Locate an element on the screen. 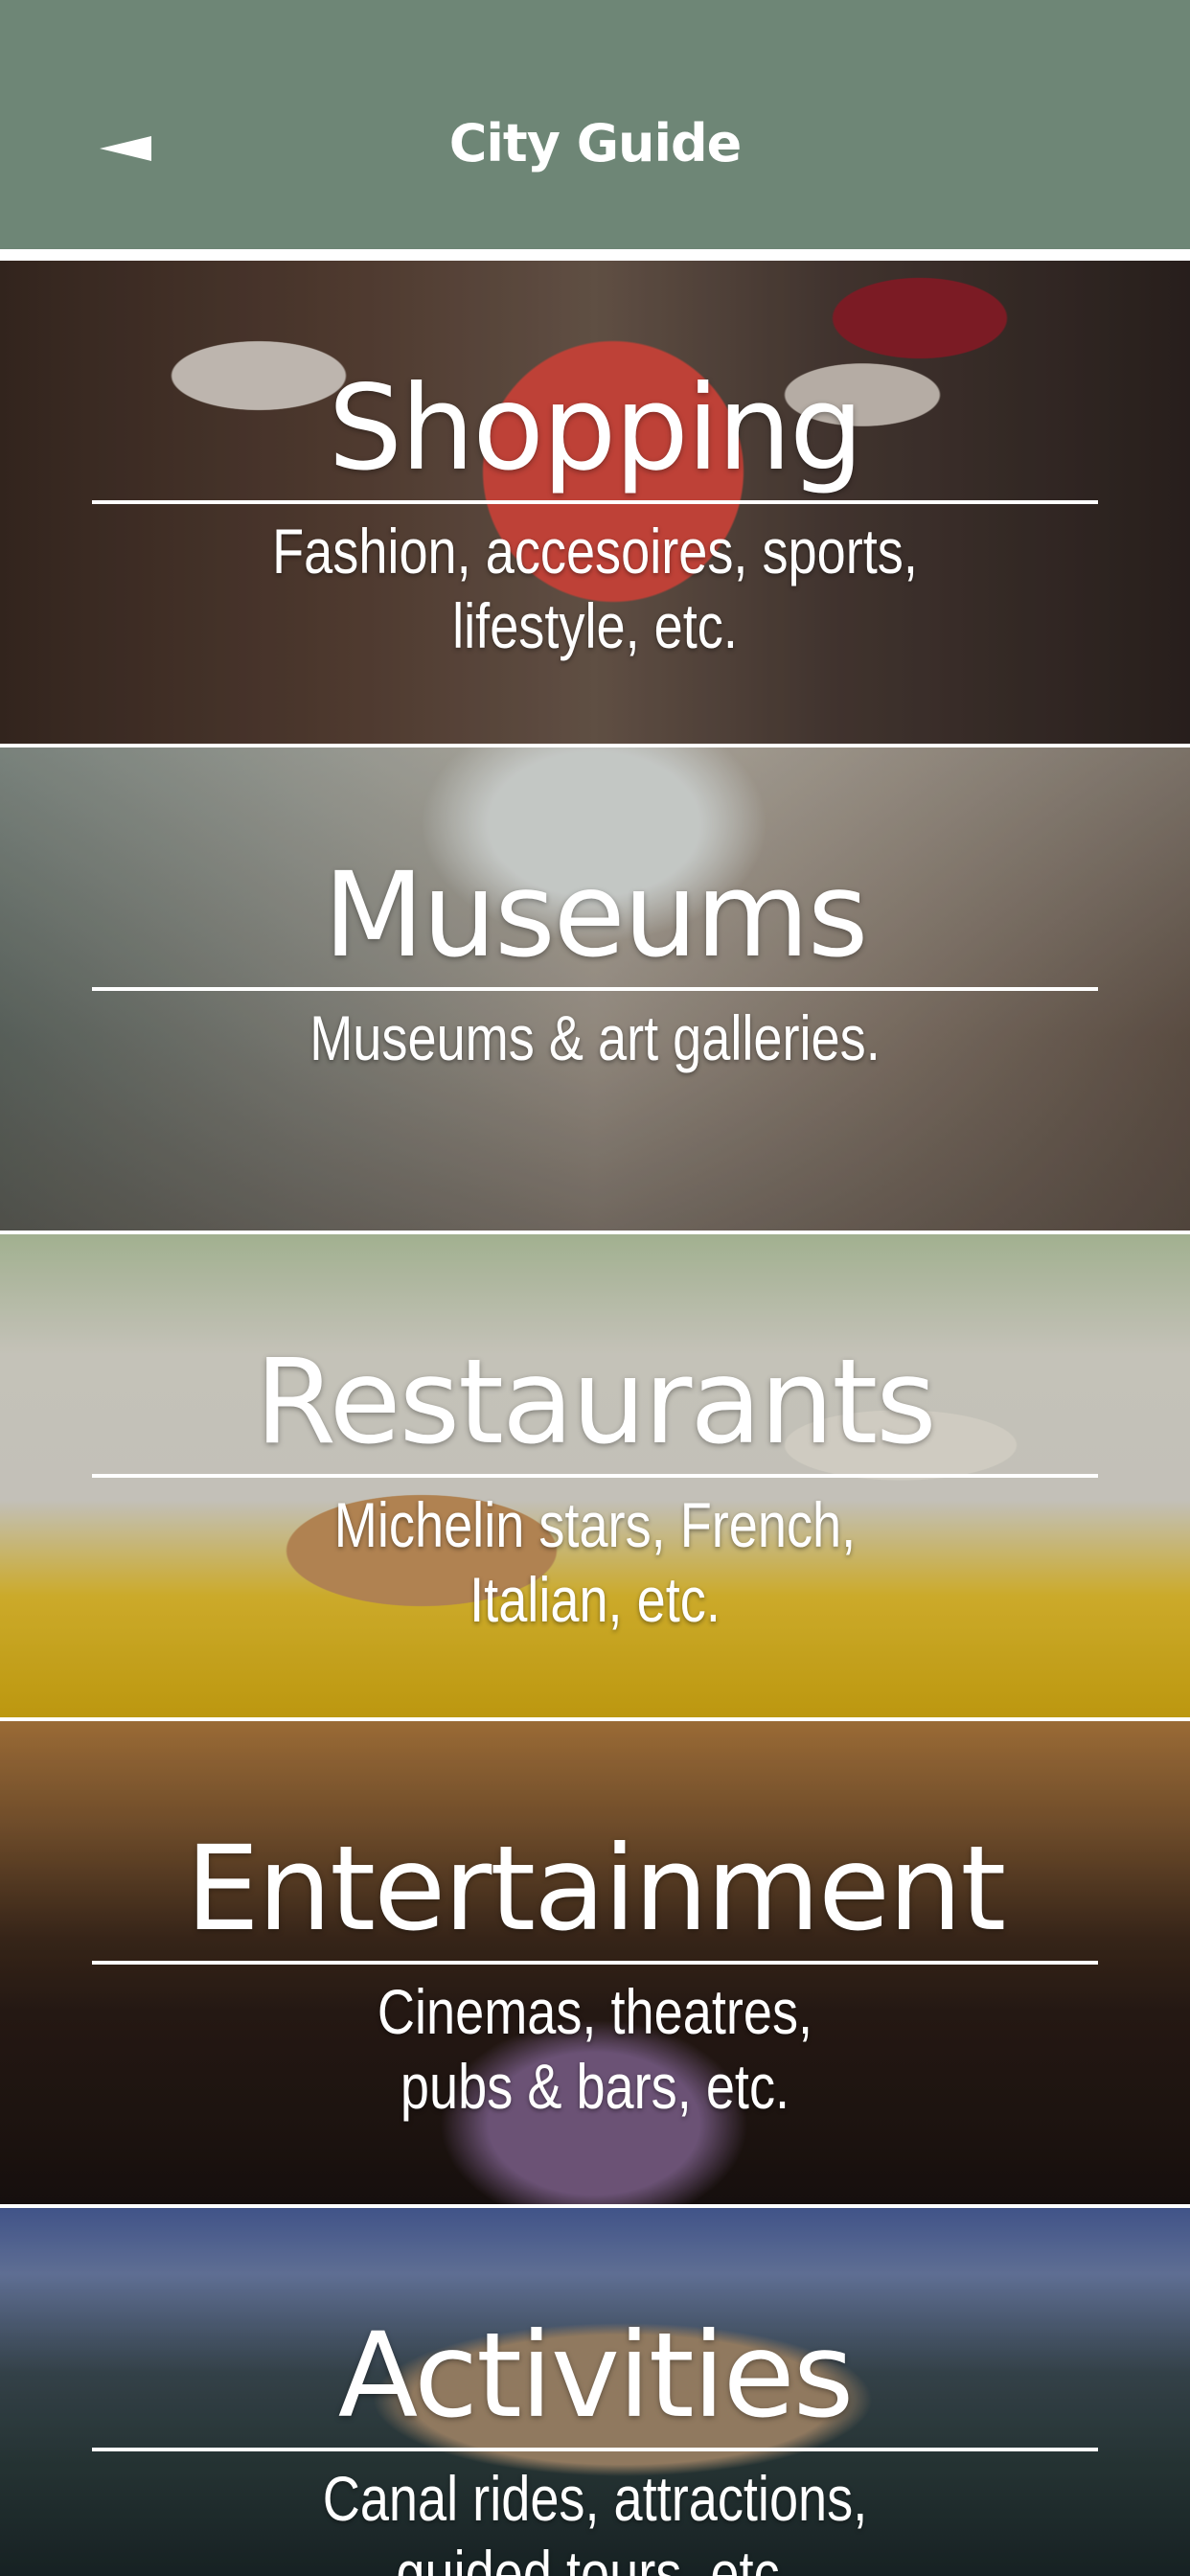 The width and height of the screenshot is (1190, 2576). category-title: Shopping is located at coordinates (596, 428).